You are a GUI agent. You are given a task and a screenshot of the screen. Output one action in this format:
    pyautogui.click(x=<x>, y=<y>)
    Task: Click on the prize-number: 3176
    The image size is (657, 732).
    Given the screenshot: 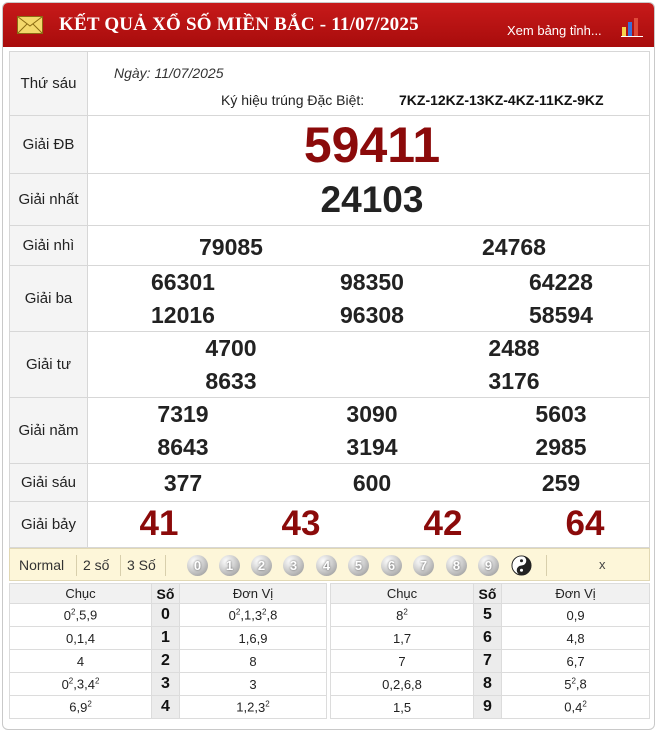 What is the action you would take?
    pyautogui.click(x=514, y=381)
    